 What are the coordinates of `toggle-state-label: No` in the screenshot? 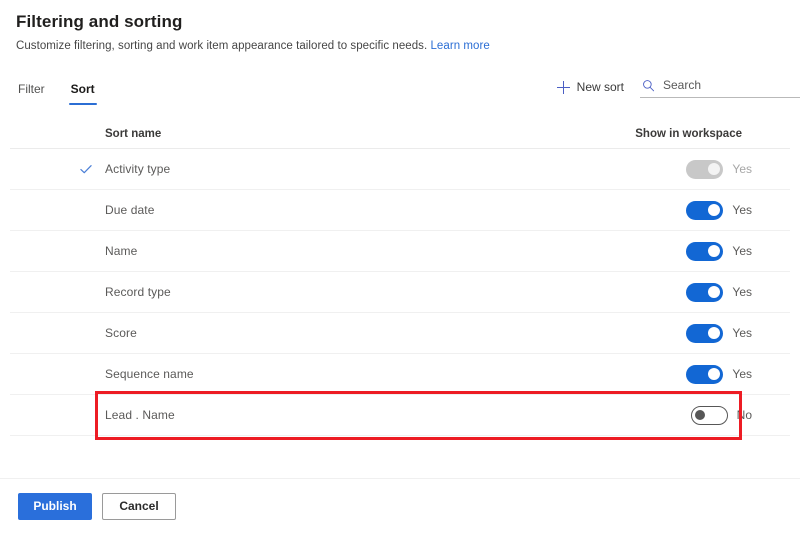 It's located at (744, 415).